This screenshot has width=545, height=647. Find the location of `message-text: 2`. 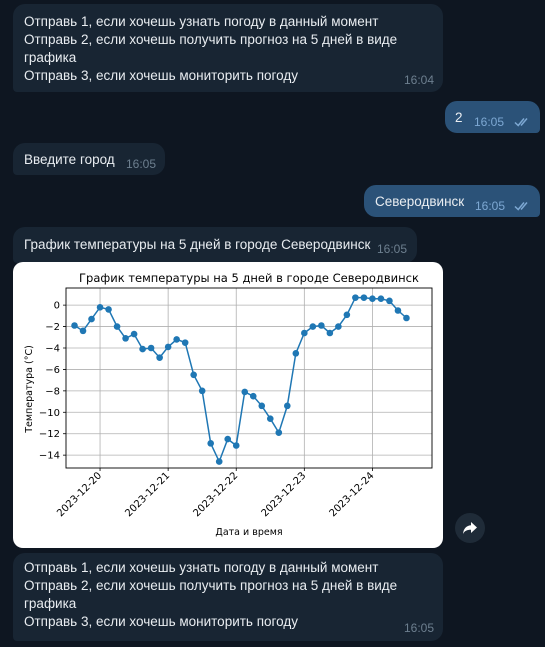

message-text: 2 is located at coordinates (459, 117).